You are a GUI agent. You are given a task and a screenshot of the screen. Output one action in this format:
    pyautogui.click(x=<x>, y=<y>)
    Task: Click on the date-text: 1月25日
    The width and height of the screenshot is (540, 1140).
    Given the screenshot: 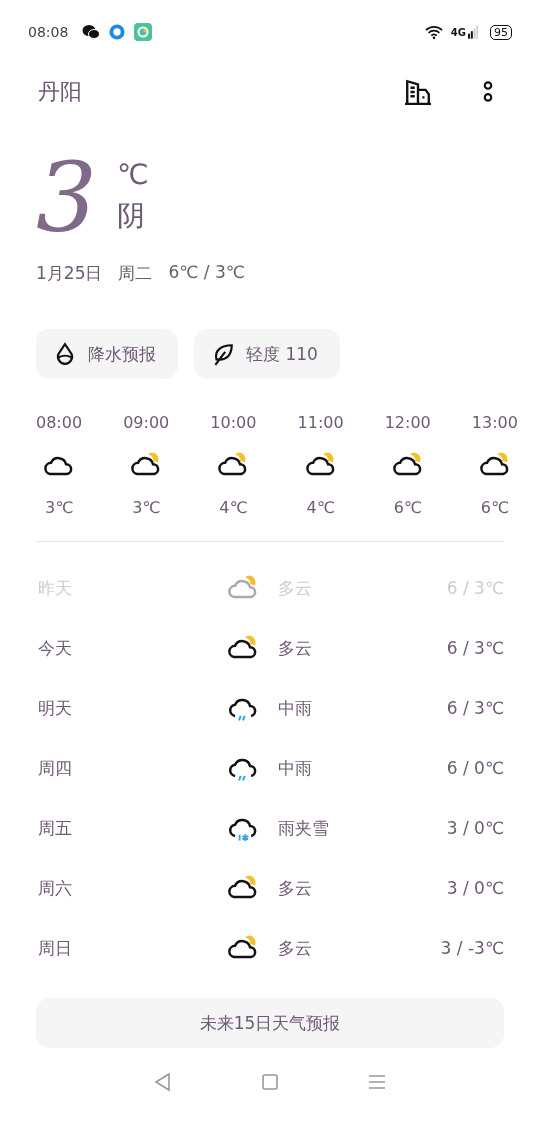 What is the action you would take?
    pyautogui.click(x=69, y=273)
    